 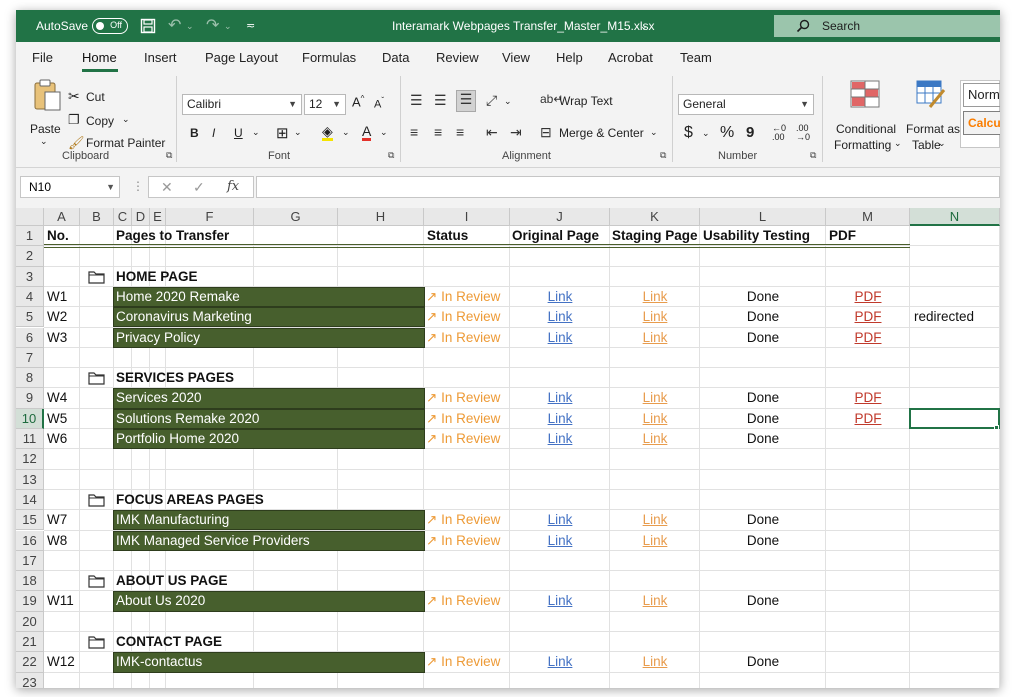 What do you see at coordinates (228, 26) in the screenshot?
I see `redo-dropdown-icon: ⌄` at bounding box center [228, 26].